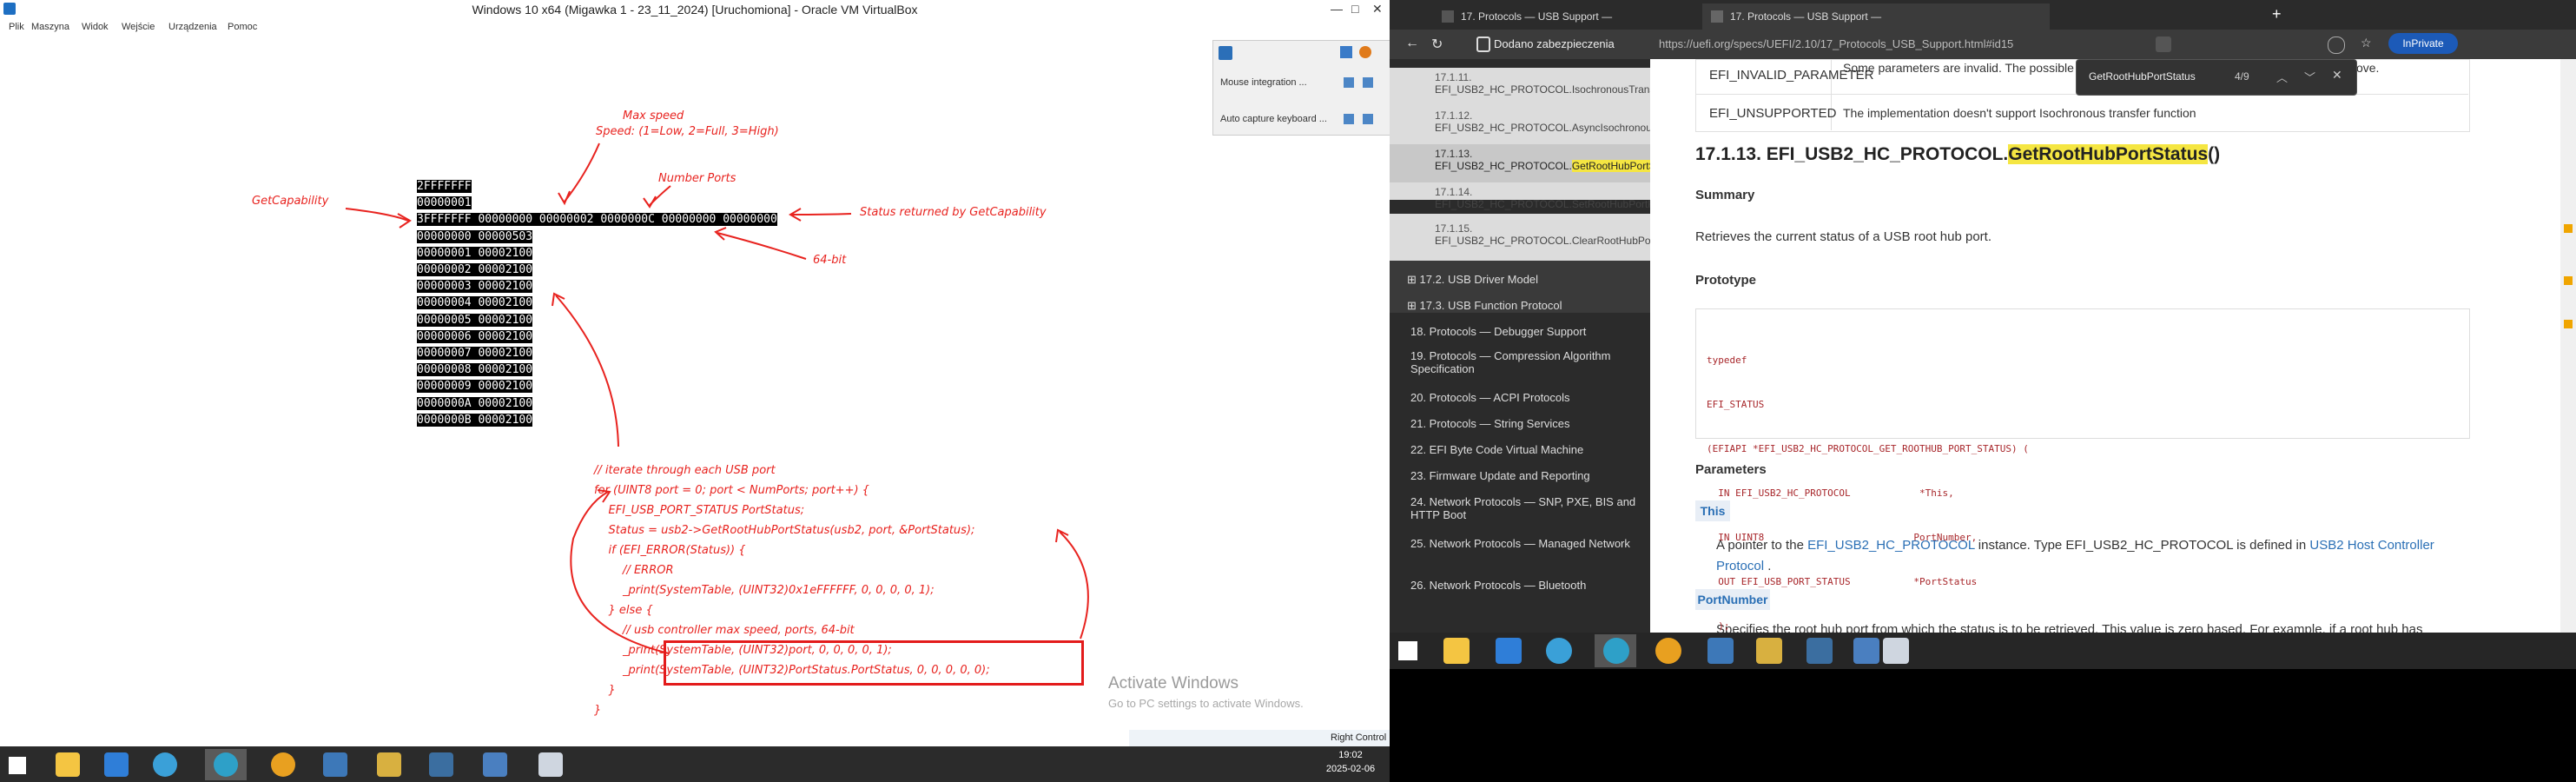 The width and height of the screenshot is (2576, 782). Describe the element at coordinates (2337, 45) in the screenshot. I see `extensions-icon` at that location.